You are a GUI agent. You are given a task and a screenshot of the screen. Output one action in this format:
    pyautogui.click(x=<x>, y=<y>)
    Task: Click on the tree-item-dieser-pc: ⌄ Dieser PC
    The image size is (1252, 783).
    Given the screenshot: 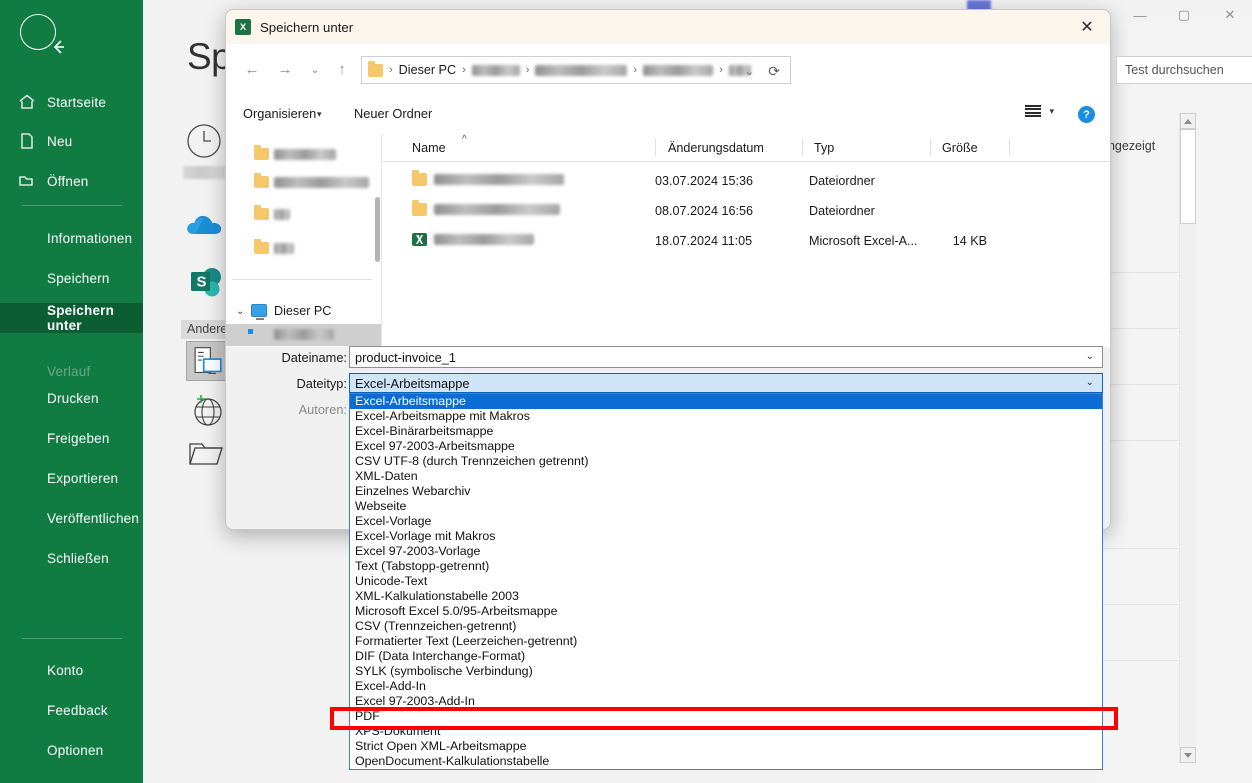 What is the action you would take?
    pyautogui.click(x=303, y=311)
    